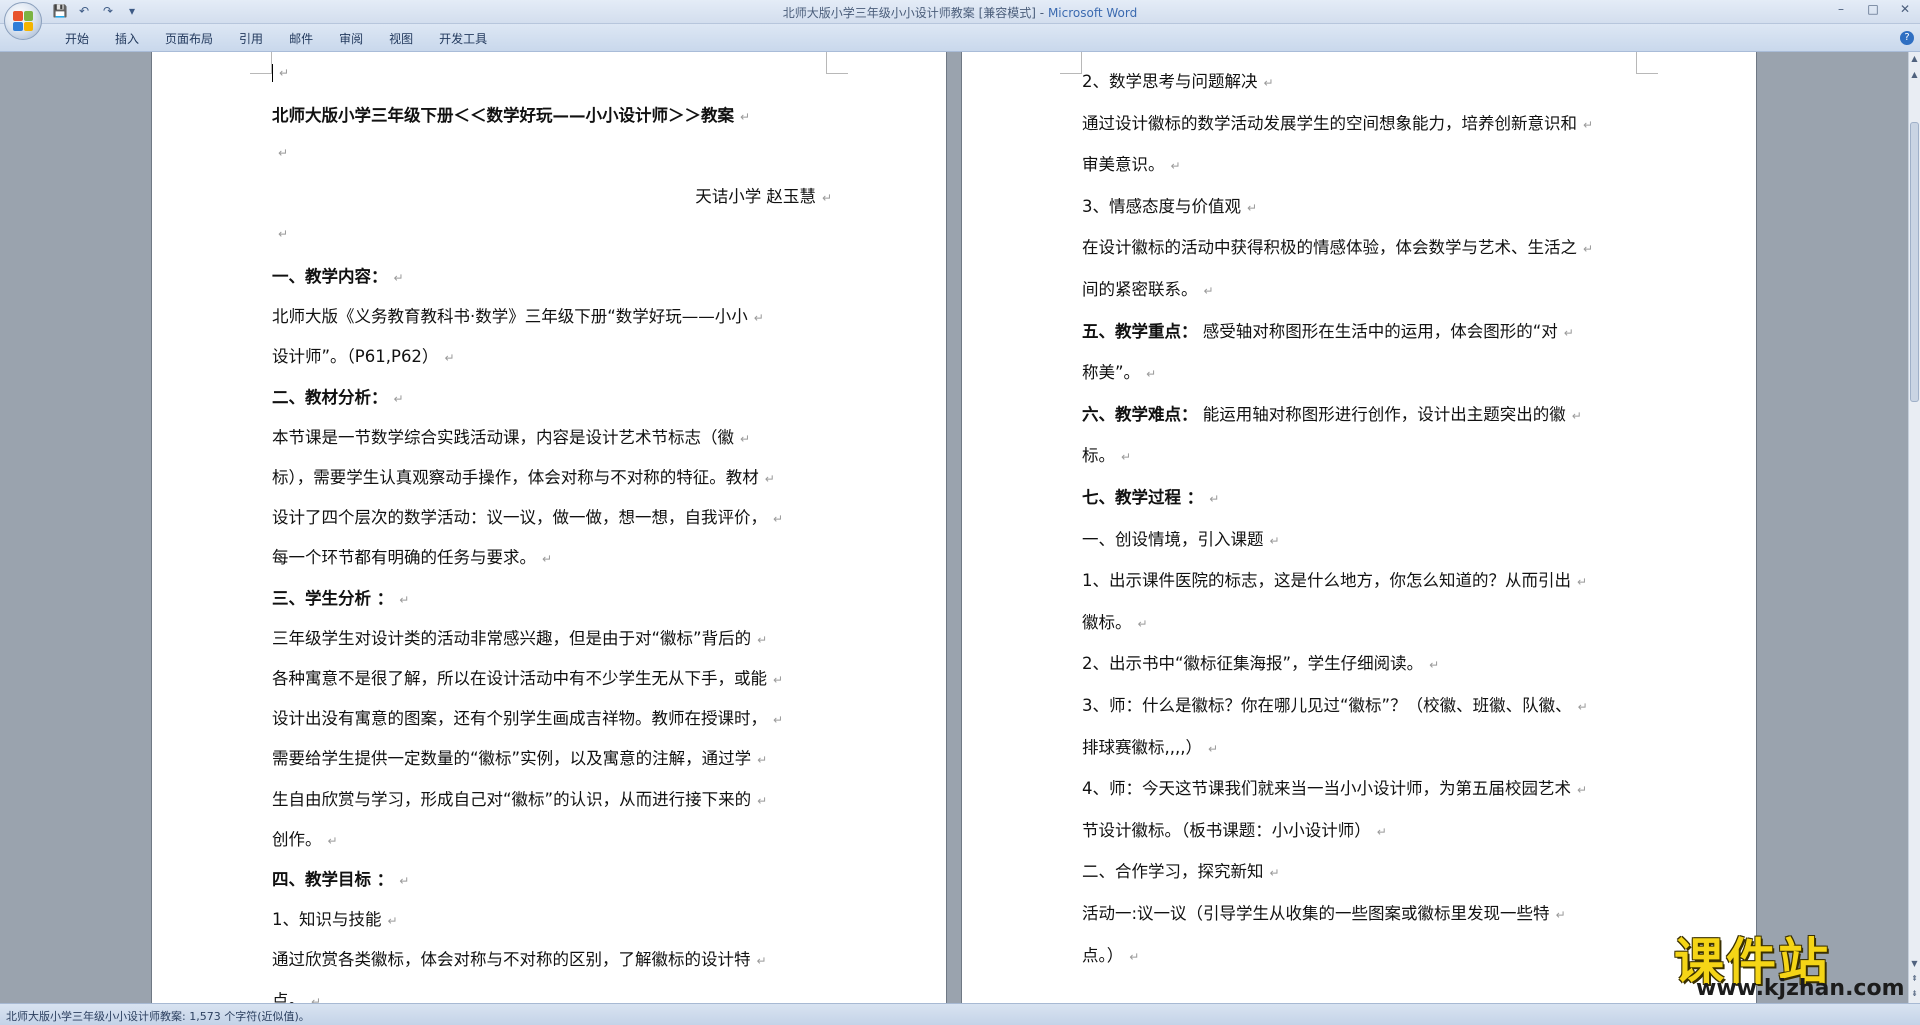 The width and height of the screenshot is (1920, 1025). Describe the element at coordinates (1914, 59) in the screenshot. I see `ruler-toggle-icon: ▲` at that location.